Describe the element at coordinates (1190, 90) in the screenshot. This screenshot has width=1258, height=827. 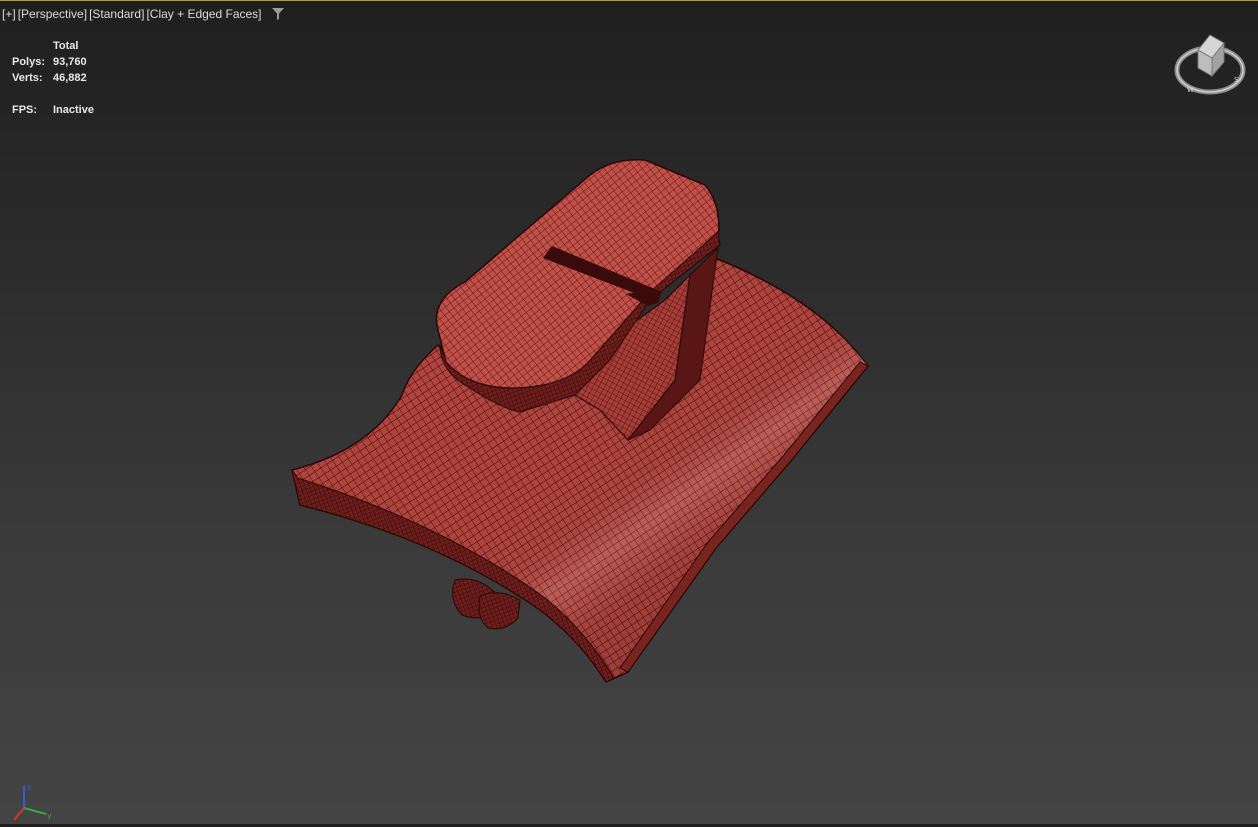
I see `svg-text: W` at that location.